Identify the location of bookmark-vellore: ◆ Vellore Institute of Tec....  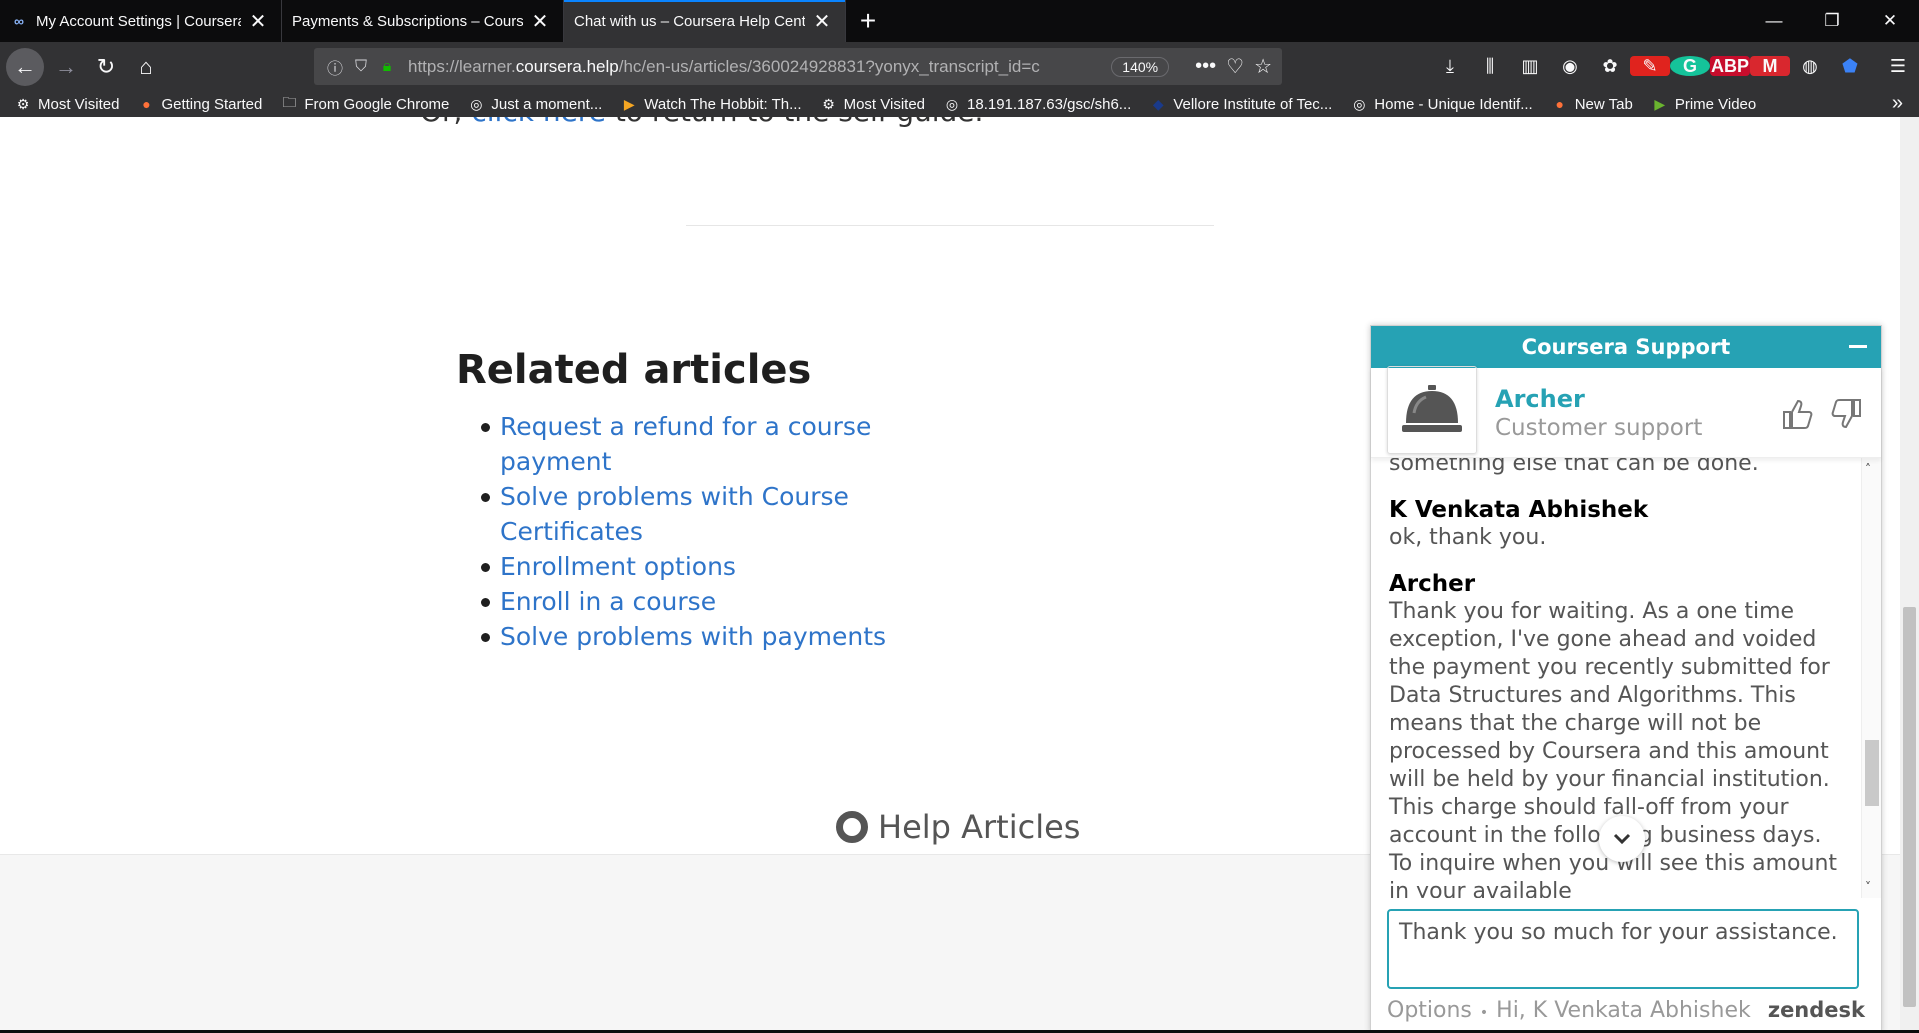
(1240, 104).